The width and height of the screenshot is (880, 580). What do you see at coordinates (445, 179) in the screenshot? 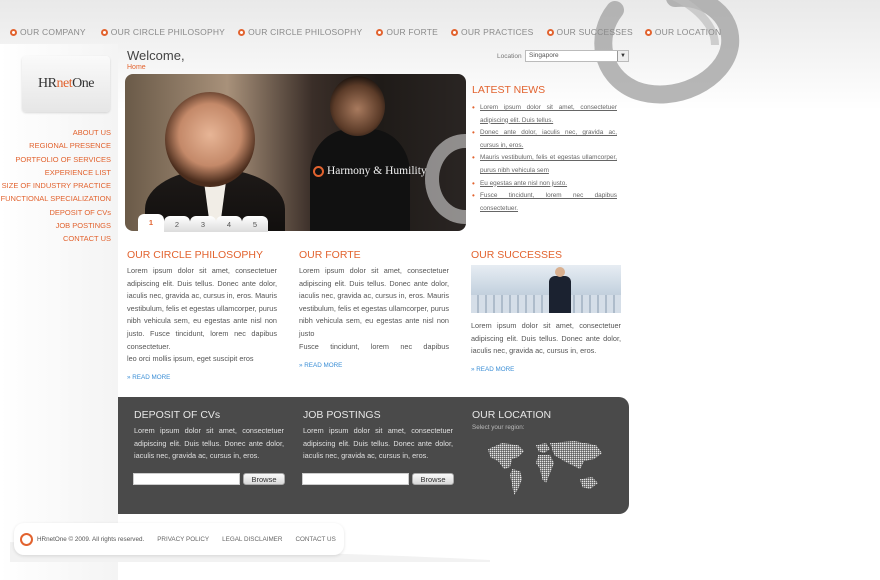
I see `hero-ring-decoration` at bounding box center [445, 179].